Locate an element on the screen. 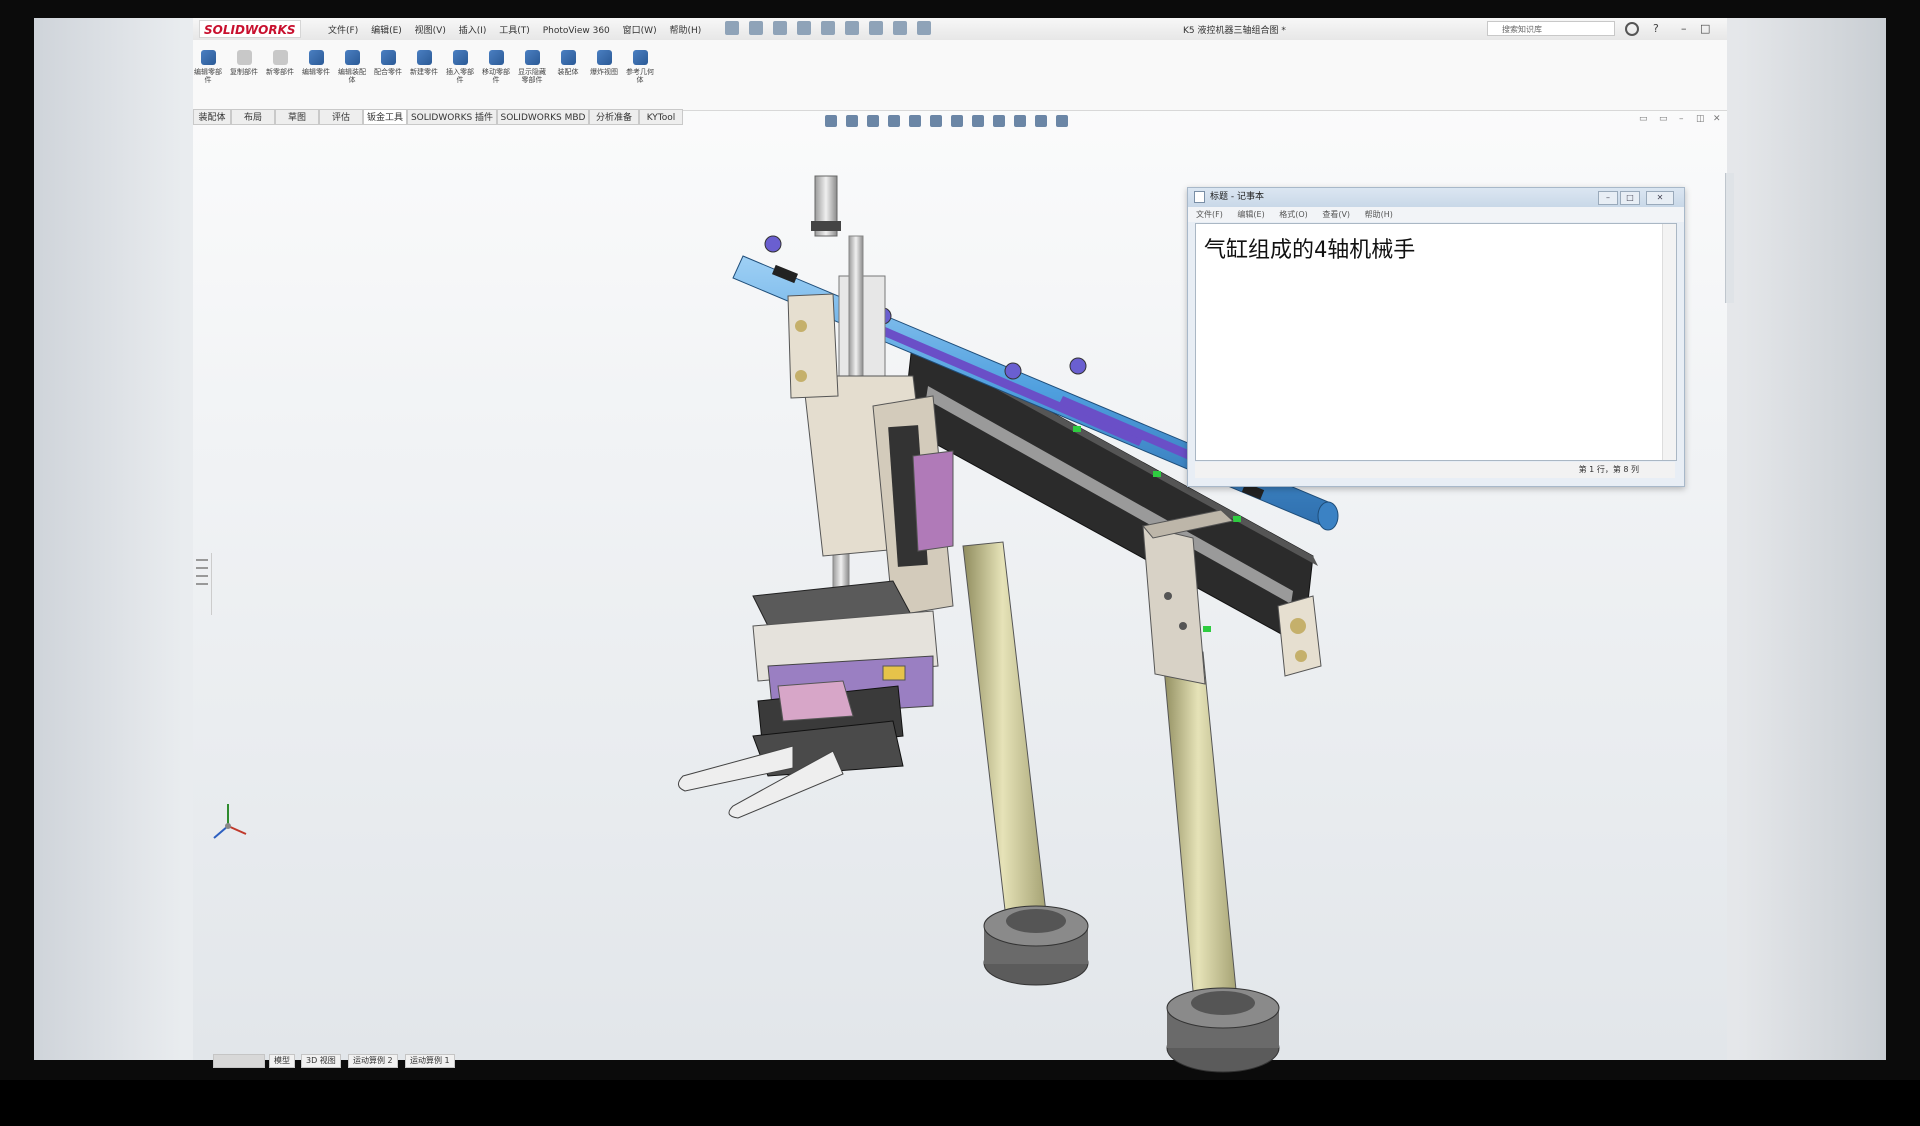 Image resolution: width=1920 pixels, height=1126 pixels. ribbon-button-label: 装配体 is located at coordinates (568, 72).